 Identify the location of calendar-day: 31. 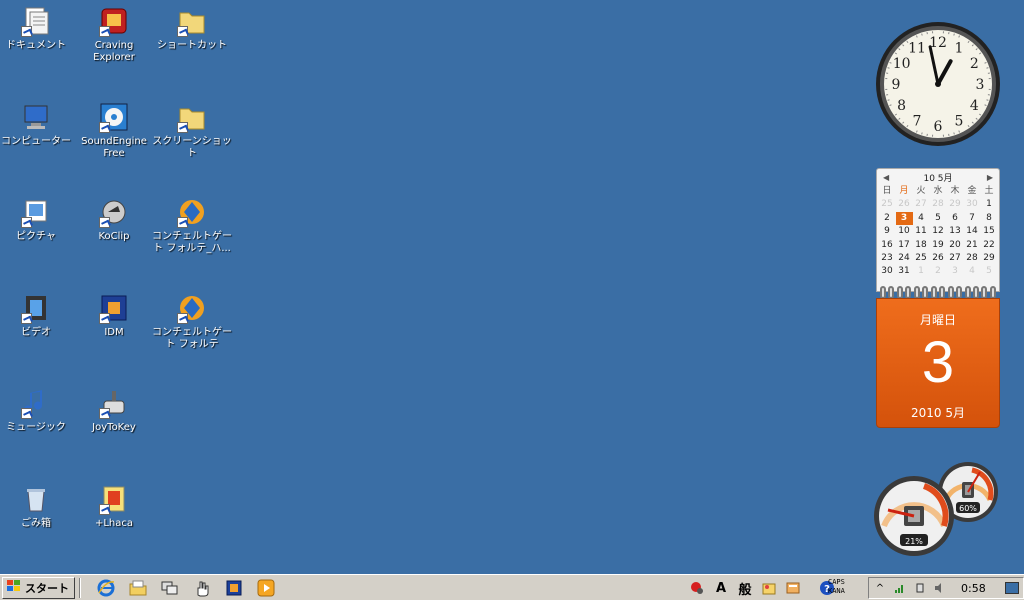
(904, 271).